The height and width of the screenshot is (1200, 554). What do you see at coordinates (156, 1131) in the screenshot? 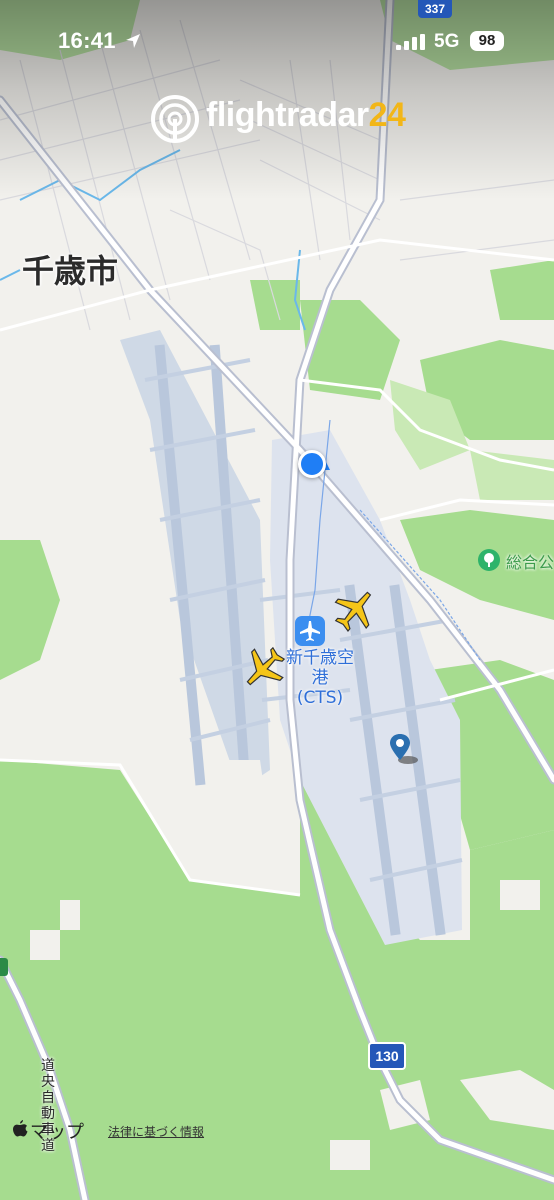
I see `legal-info-link: 法律に基づく情報` at bounding box center [156, 1131].